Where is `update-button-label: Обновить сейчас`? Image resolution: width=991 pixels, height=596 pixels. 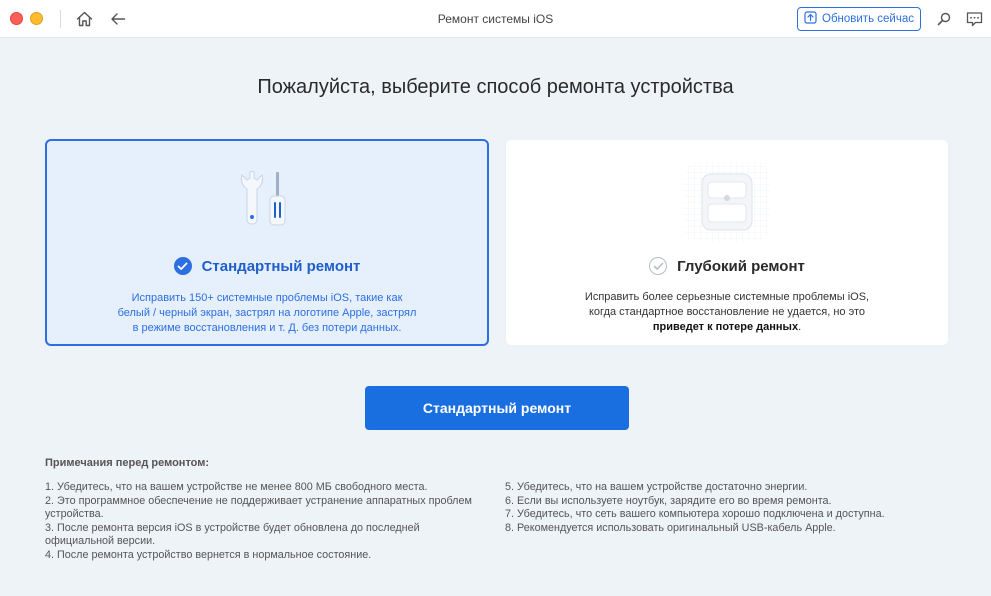 update-button-label: Обновить сейчас is located at coordinates (868, 19).